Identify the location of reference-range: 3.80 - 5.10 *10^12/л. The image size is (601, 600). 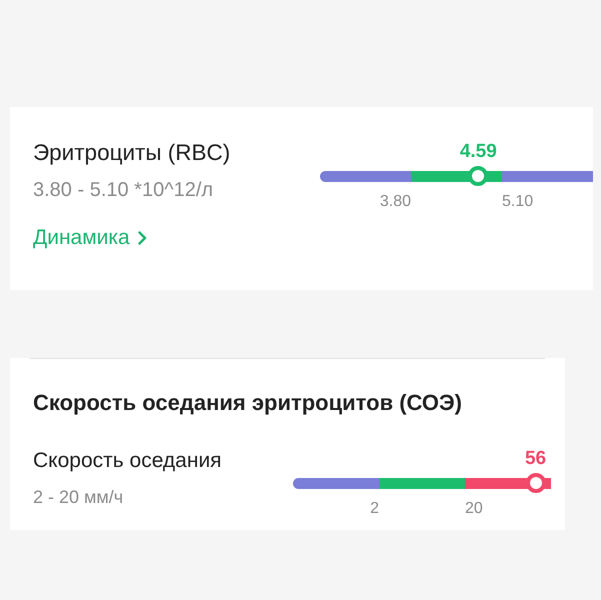
(123, 190).